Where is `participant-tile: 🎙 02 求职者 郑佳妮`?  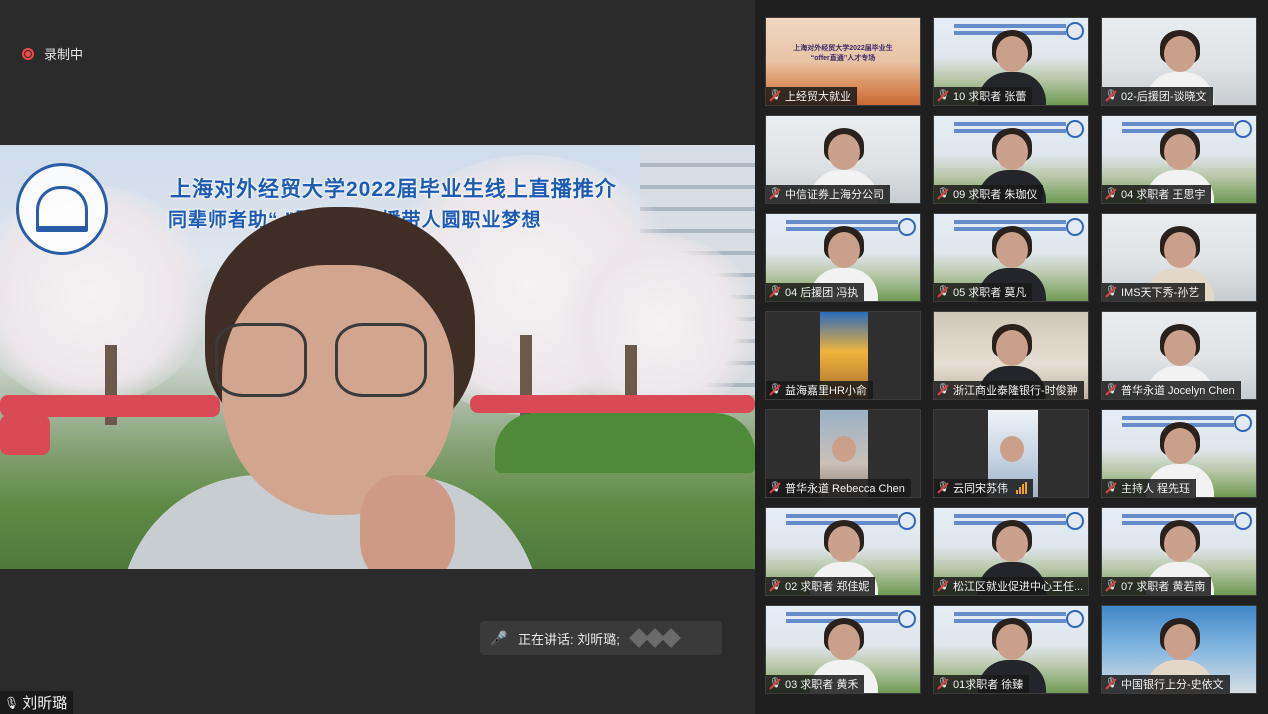 participant-tile: 🎙 02 求职者 郑佳妮 is located at coordinates (843, 551).